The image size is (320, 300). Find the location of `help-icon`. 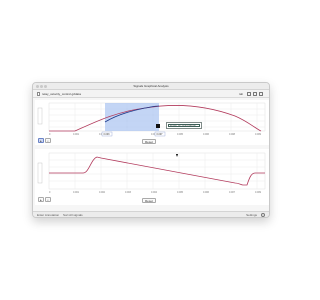

help-icon is located at coordinates (261, 94).